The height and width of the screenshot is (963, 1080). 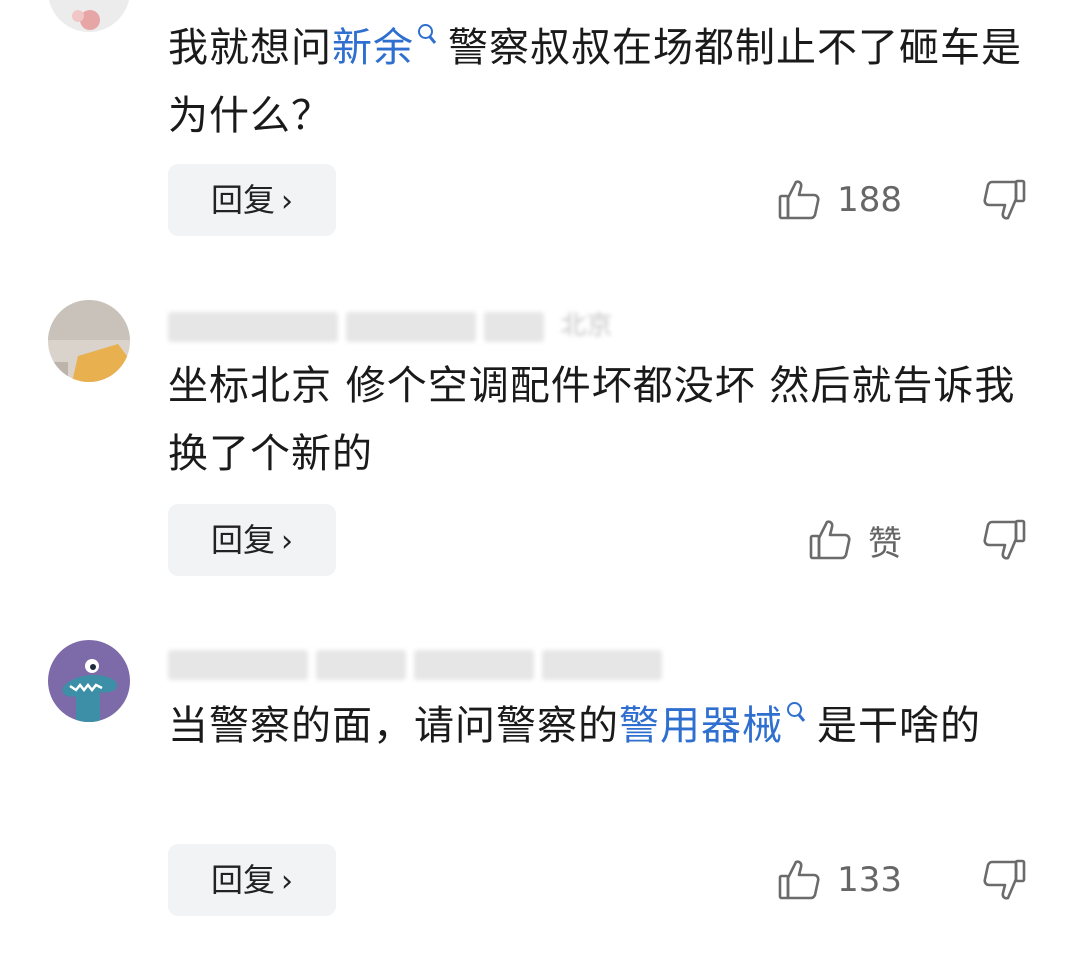 What do you see at coordinates (419, 664) in the screenshot?
I see `comment-meta` at bounding box center [419, 664].